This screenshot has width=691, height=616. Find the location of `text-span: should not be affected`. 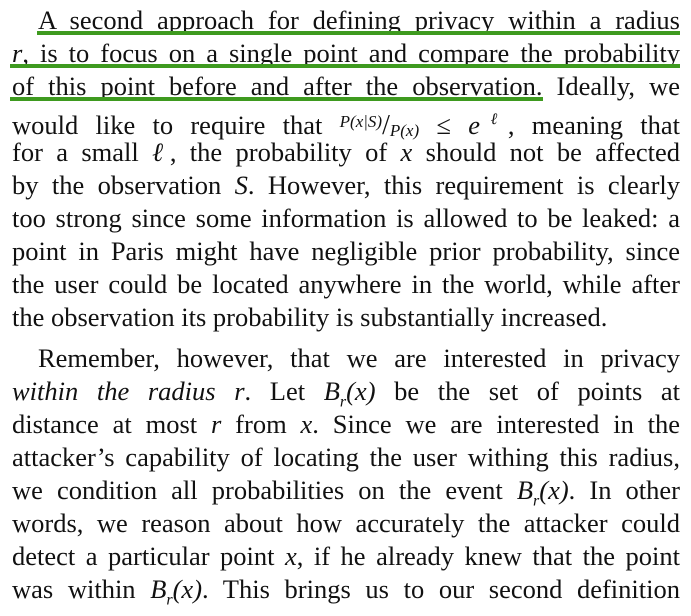

text-span: should not be affected is located at coordinates (553, 152).